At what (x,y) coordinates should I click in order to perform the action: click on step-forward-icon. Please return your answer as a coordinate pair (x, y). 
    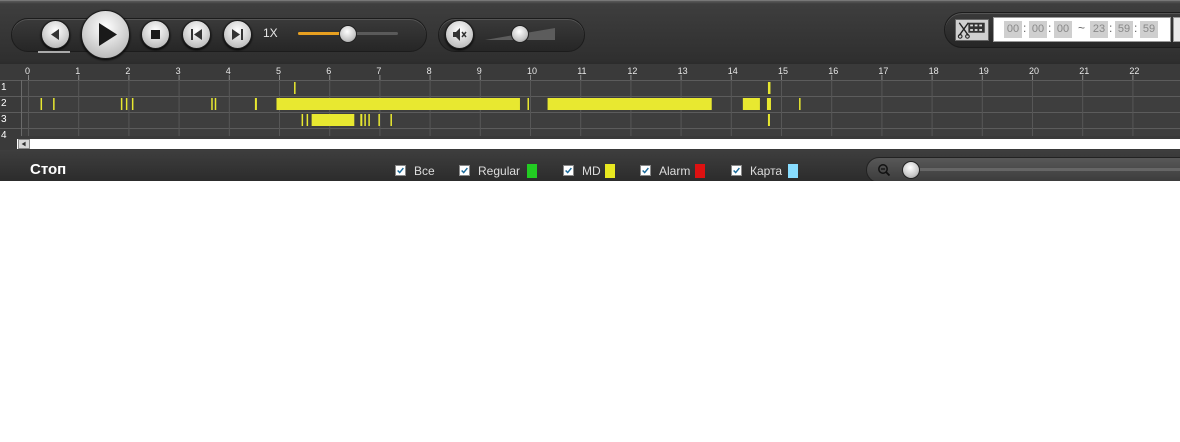
    Looking at the image, I should click on (237, 34).